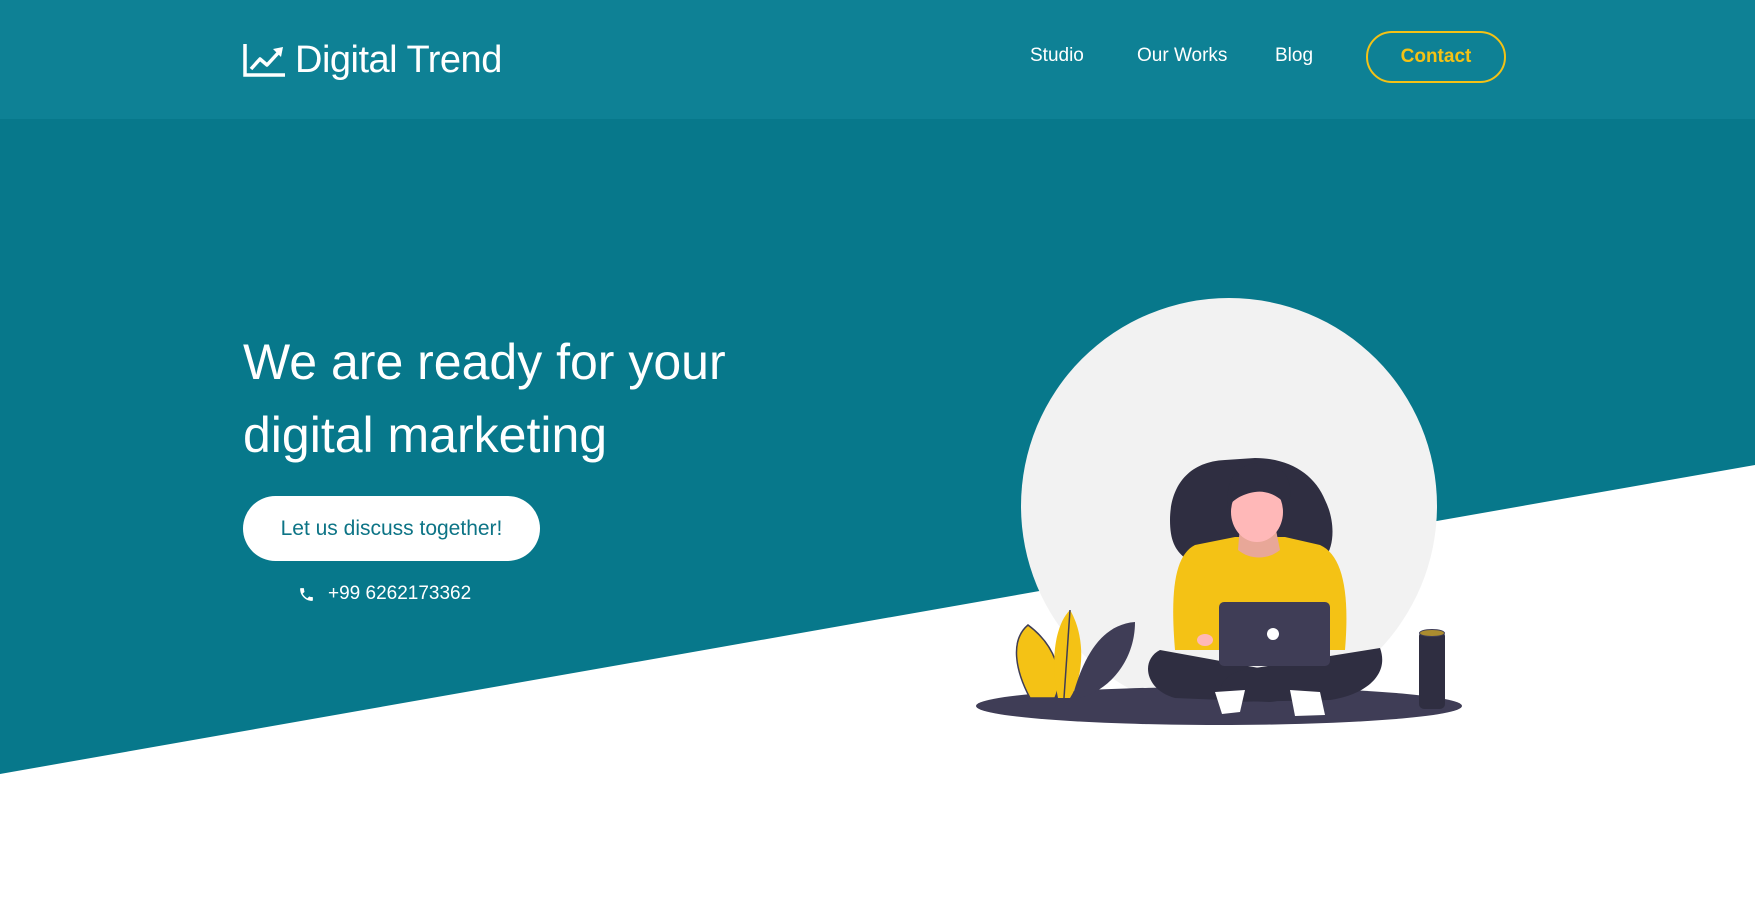 The width and height of the screenshot is (1755, 897). What do you see at coordinates (1057, 56) in the screenshot?
I see `nav-link-studio: Studio` at bounding box center [1057, 56].